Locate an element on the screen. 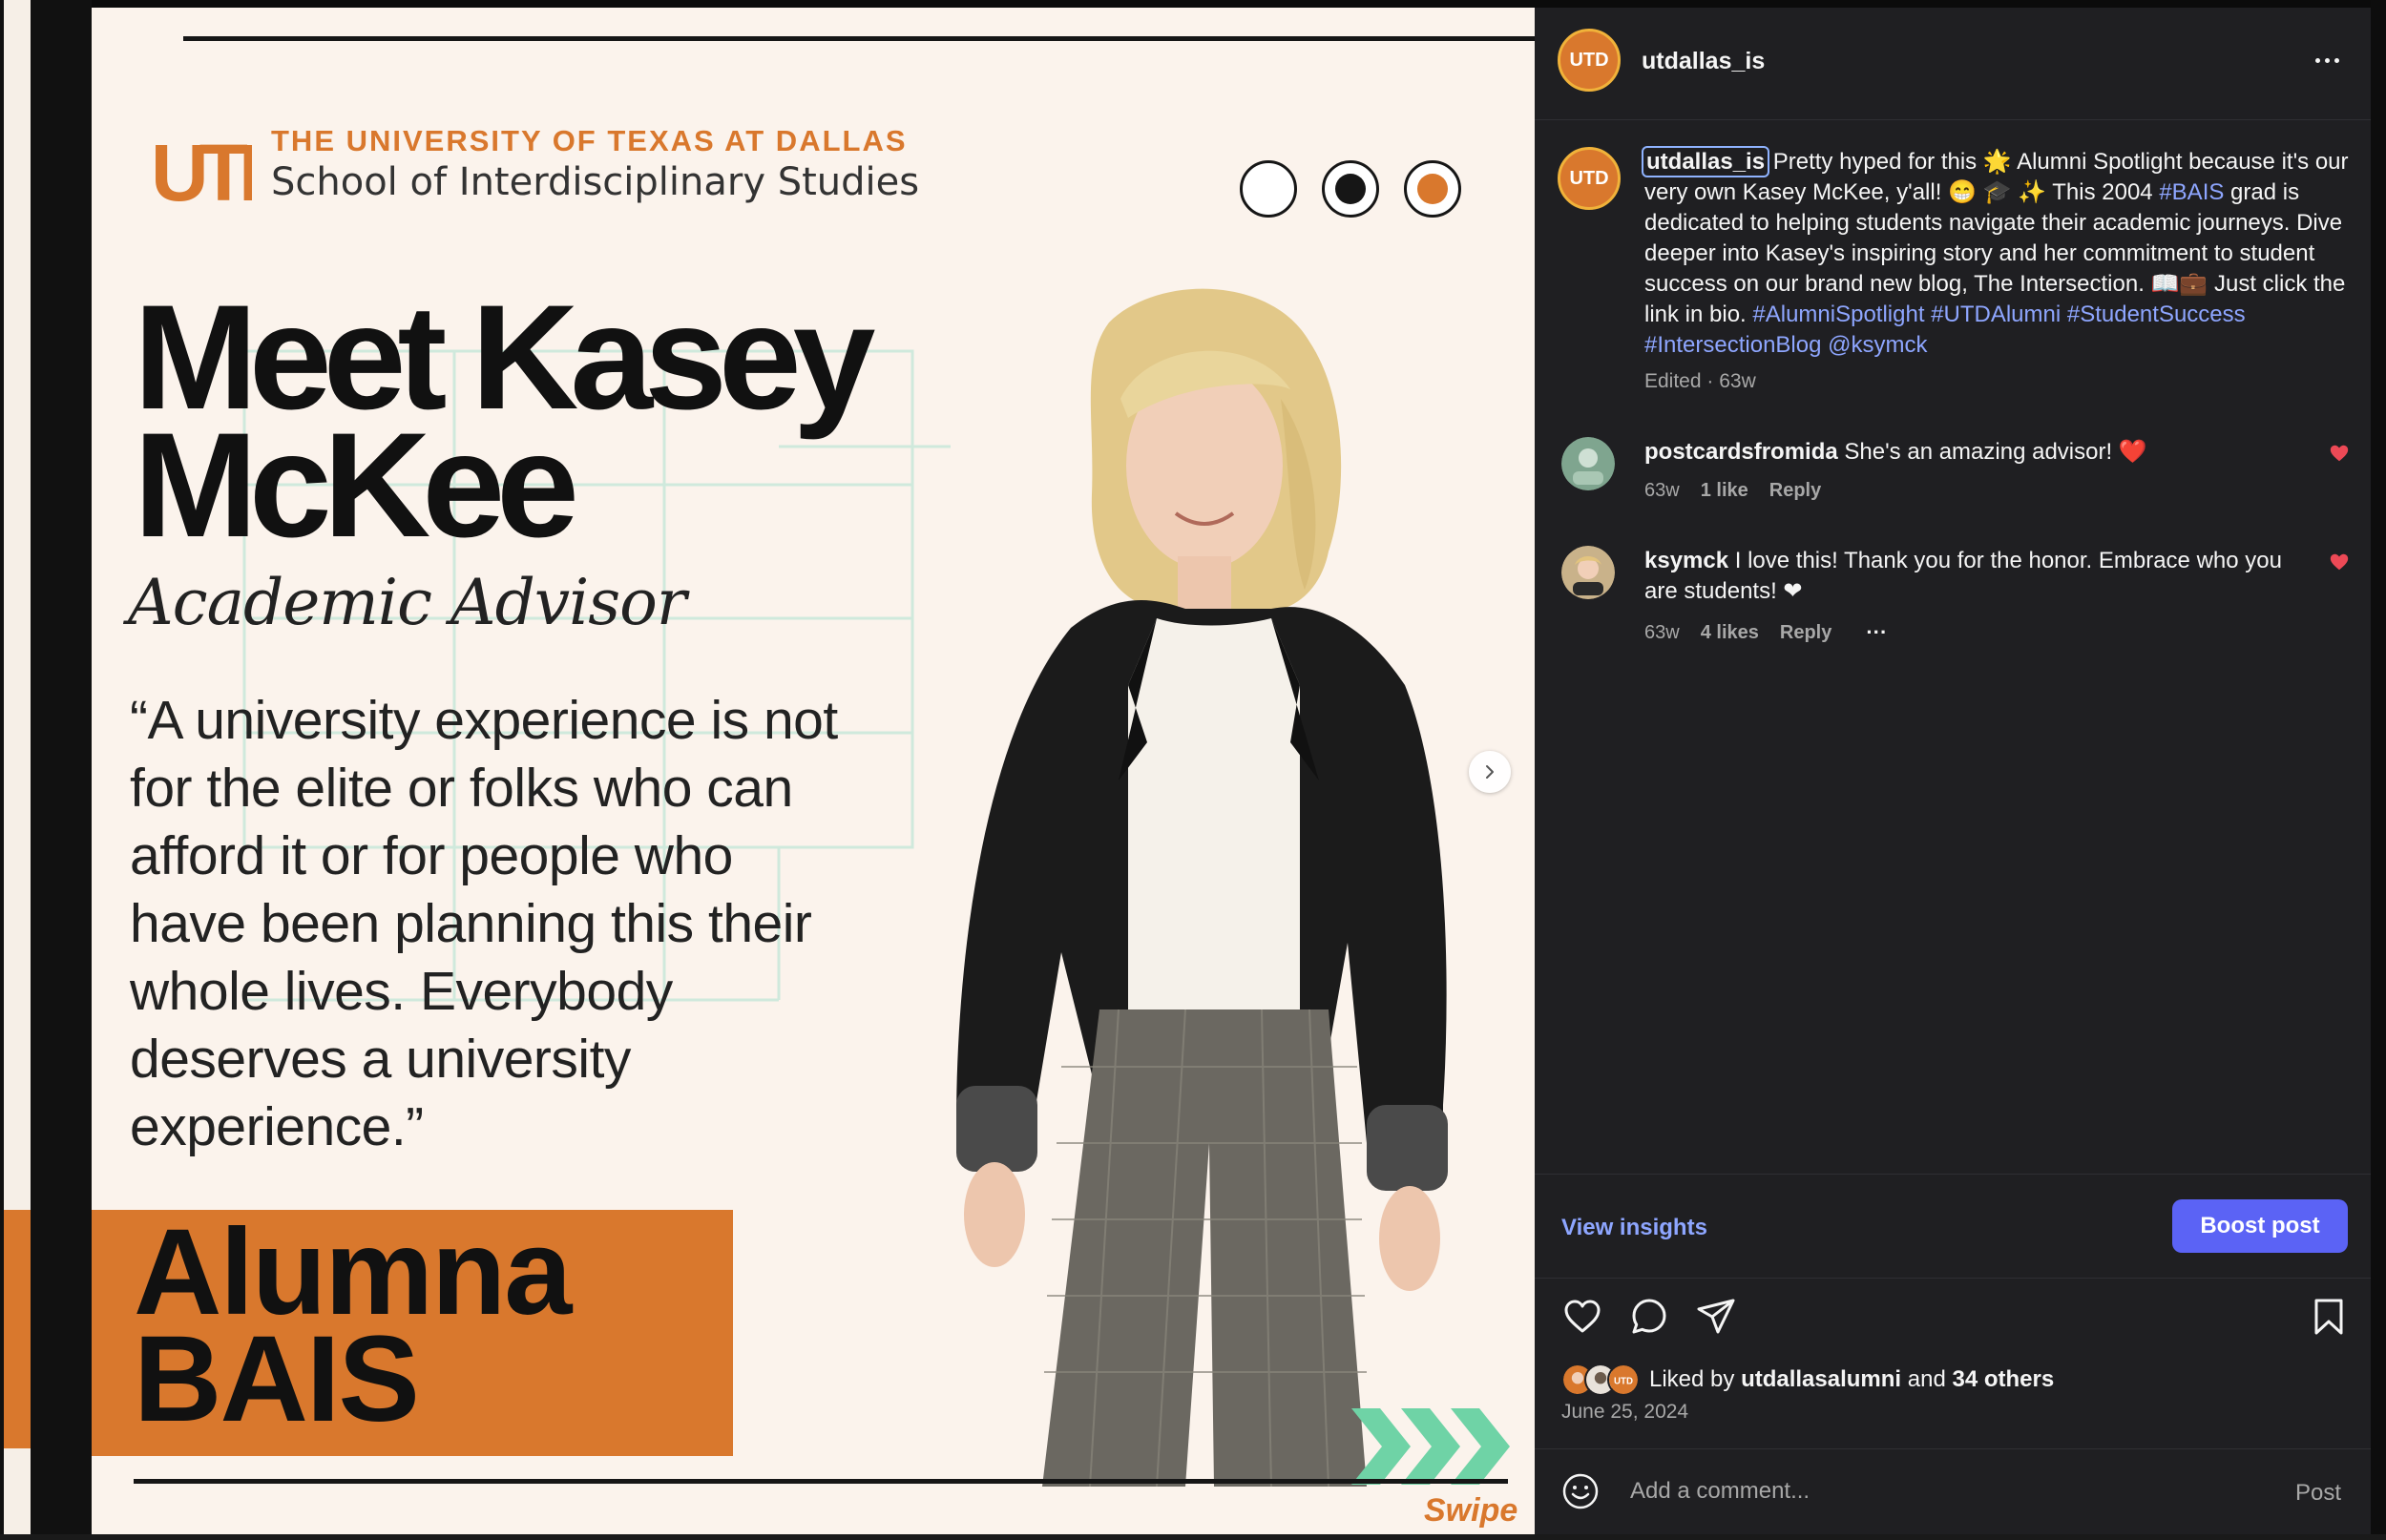 This screenshot has height=1540, width=2386. bottom-rule is located at coordinates (821, 1482).